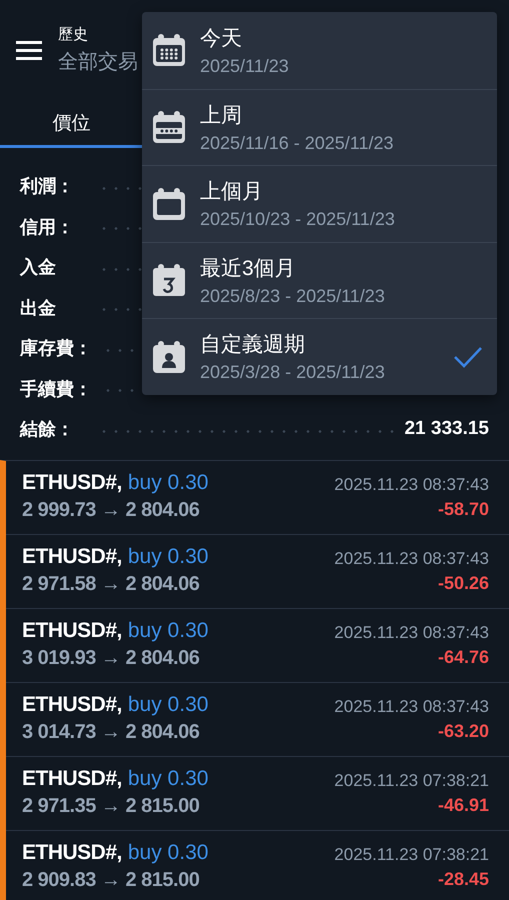 The image size is (509, 900). Describe the element at coordinates (47, 227) in the screenshot. I see `summary-label: 信用：` at that location.